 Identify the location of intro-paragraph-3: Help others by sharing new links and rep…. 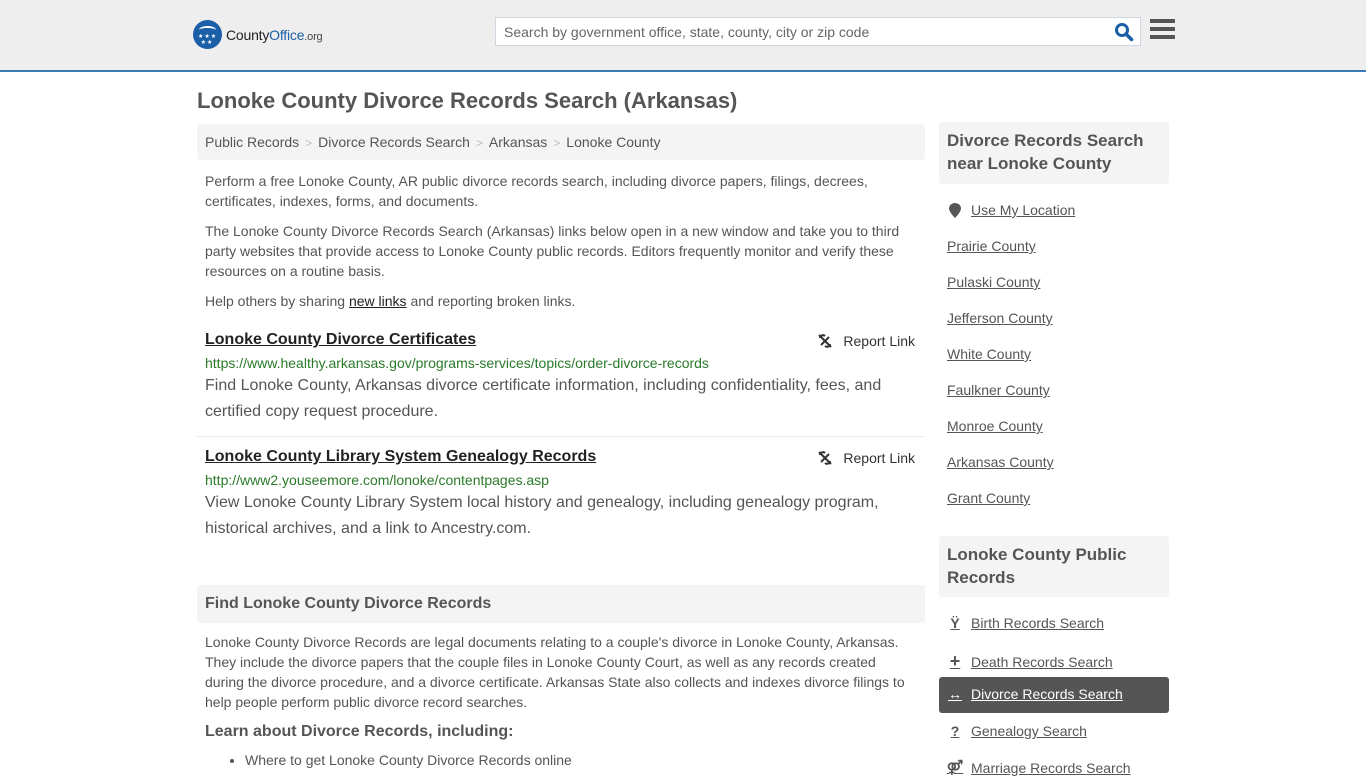
(390, 301).